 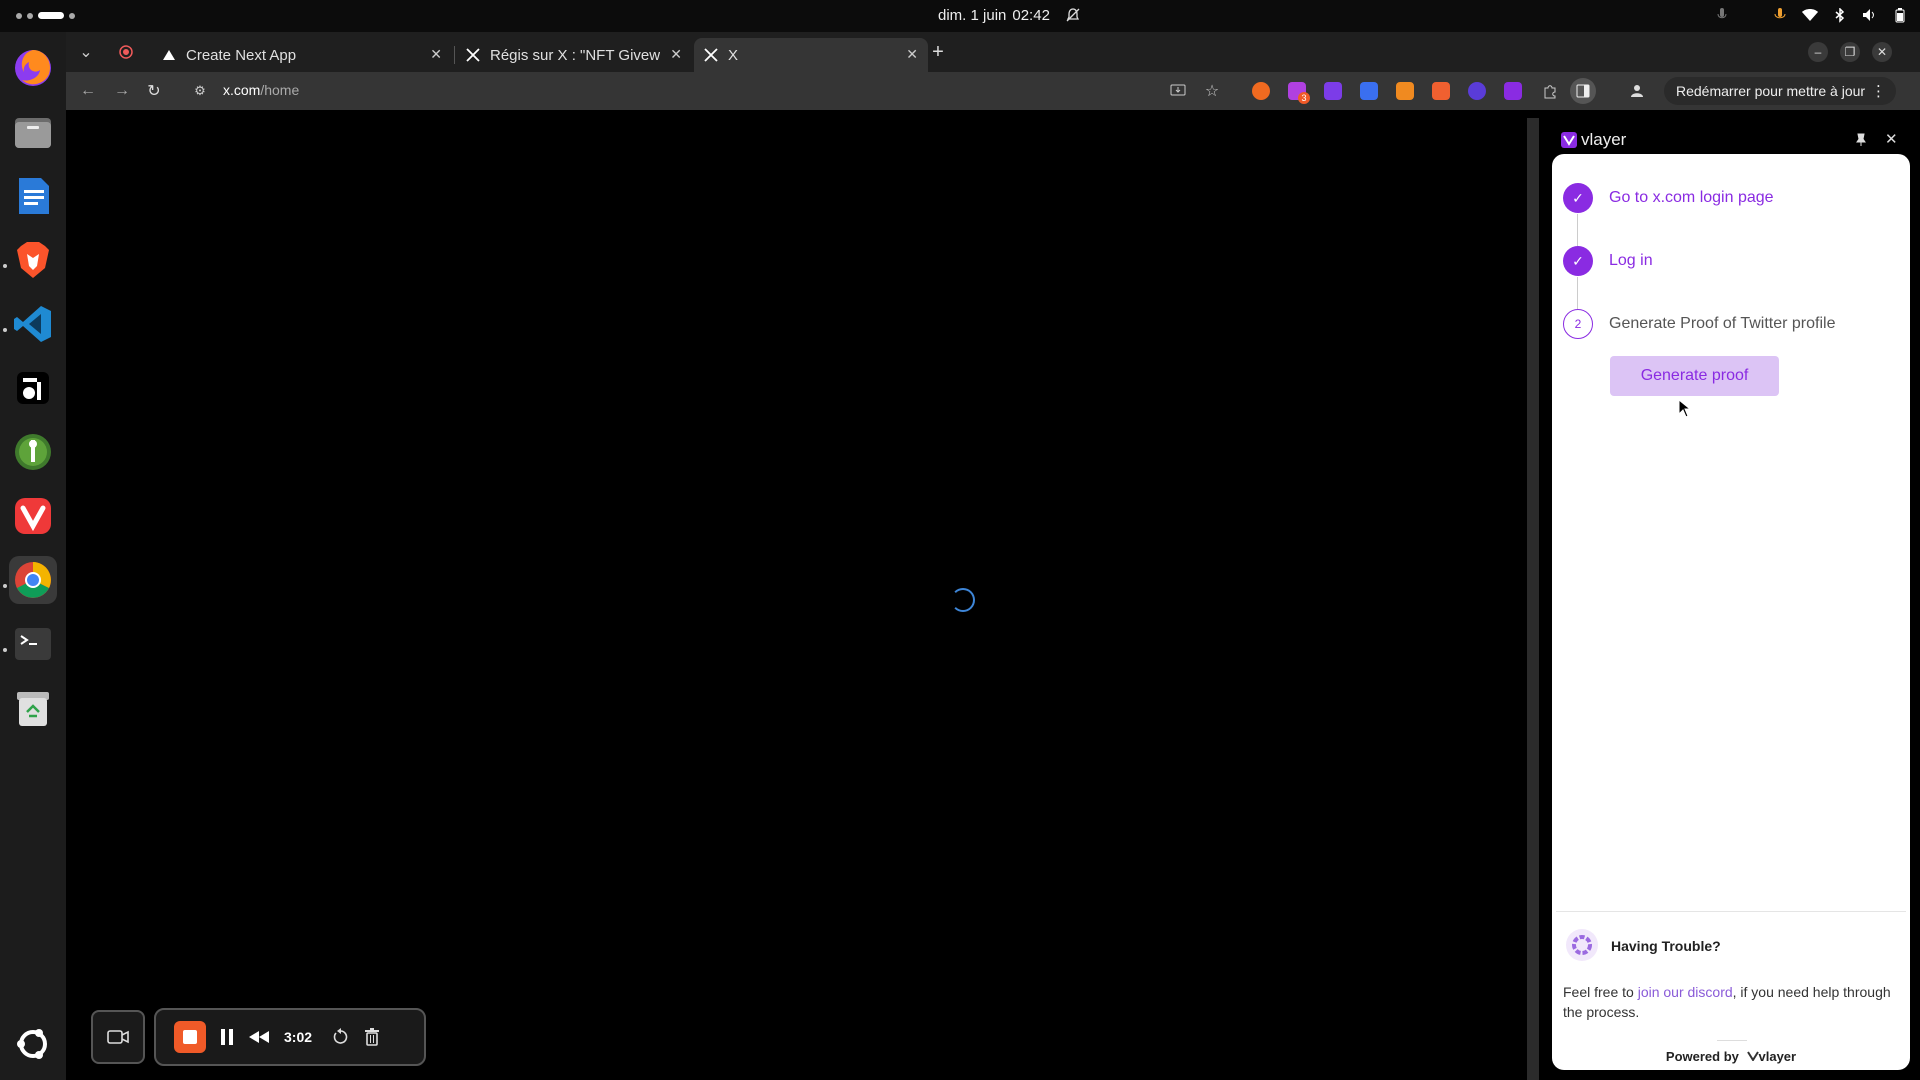 What do you see at coordinates (1608, 261) in the screenshot?
I see `step-log-in: ✓ Log in` at bounding box center [1608, 261].